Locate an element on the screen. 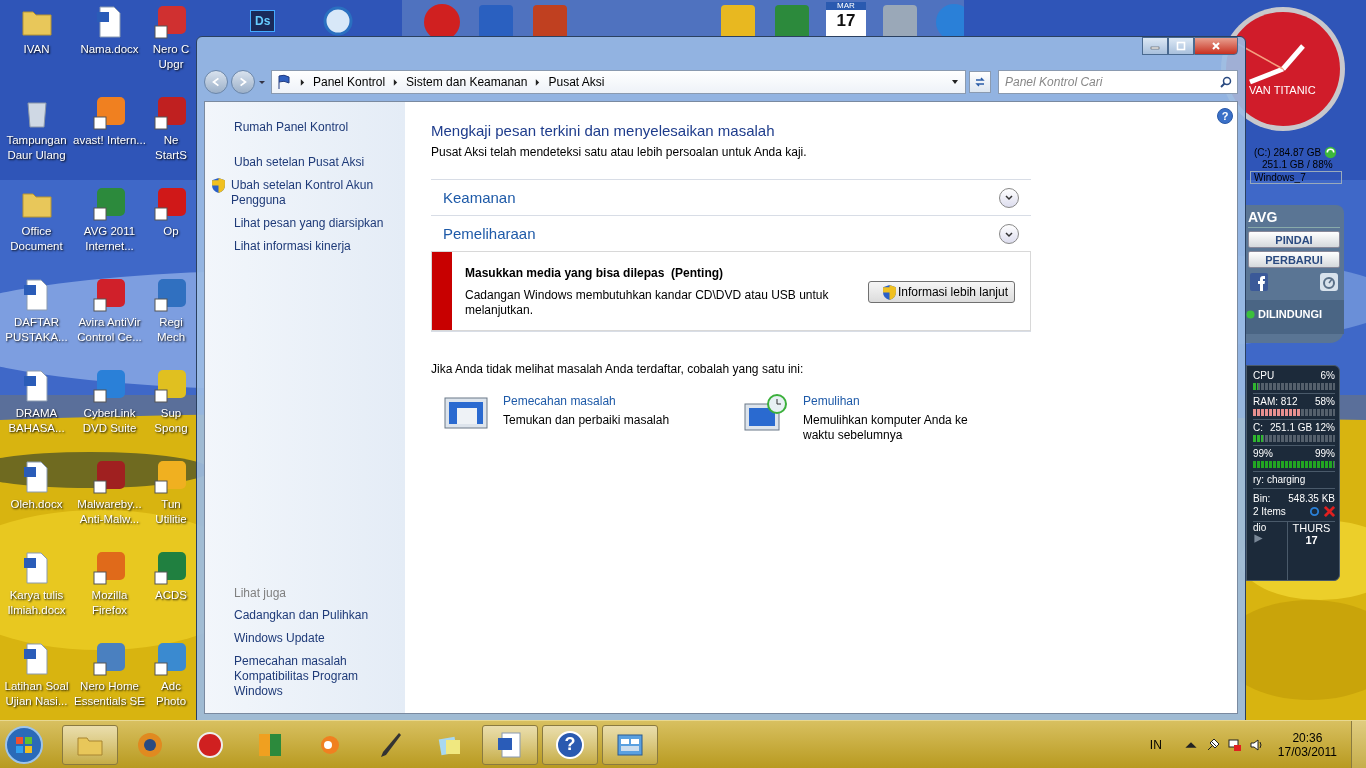  breadcrumb: Sistem dan Keamanan is located at coordinates (467, 82).